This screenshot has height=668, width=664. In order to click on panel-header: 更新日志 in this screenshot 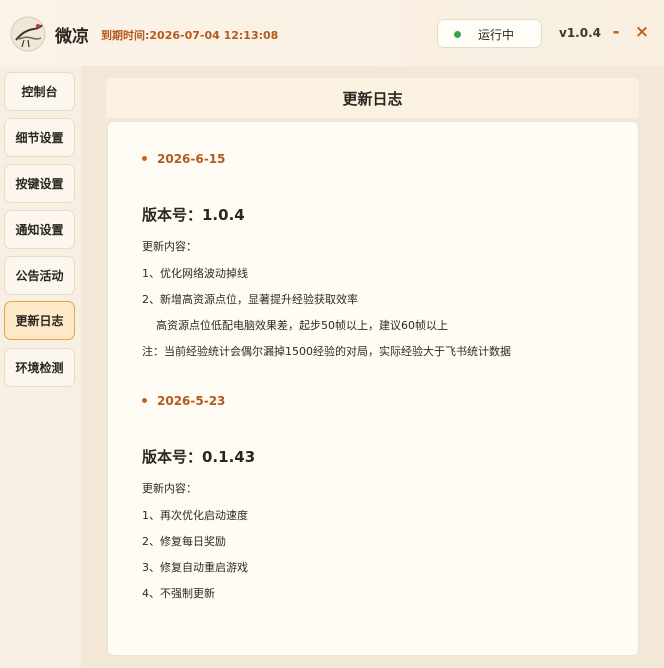, I will do `click(372, 98)`.